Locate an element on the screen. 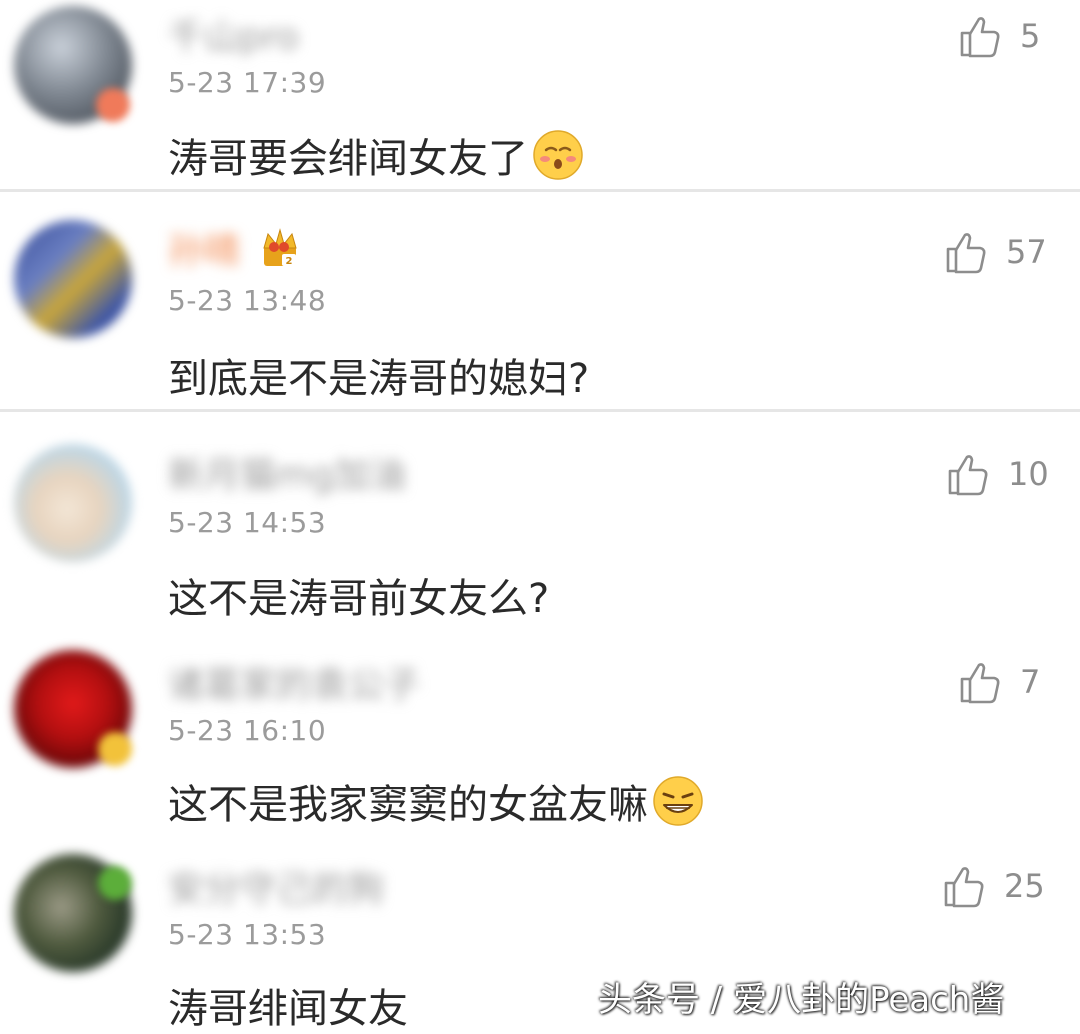 This screenshot has width=1080, height=1034. like-count: 25 is located at coordinates (1024, 886).